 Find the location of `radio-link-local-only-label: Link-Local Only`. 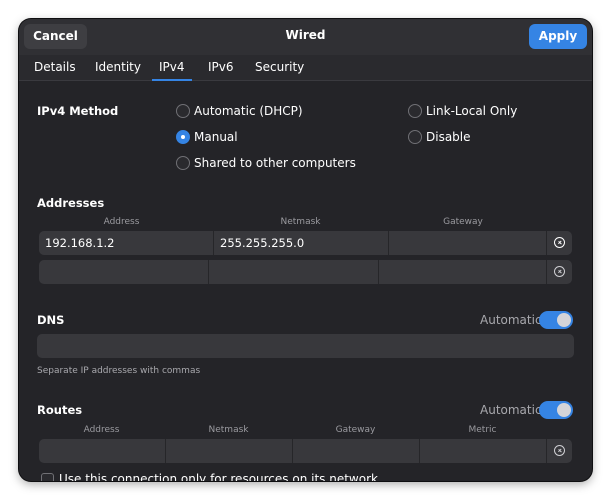

radio-link-local-only-label: Link-Local Only is located at coordinates (471, 111).